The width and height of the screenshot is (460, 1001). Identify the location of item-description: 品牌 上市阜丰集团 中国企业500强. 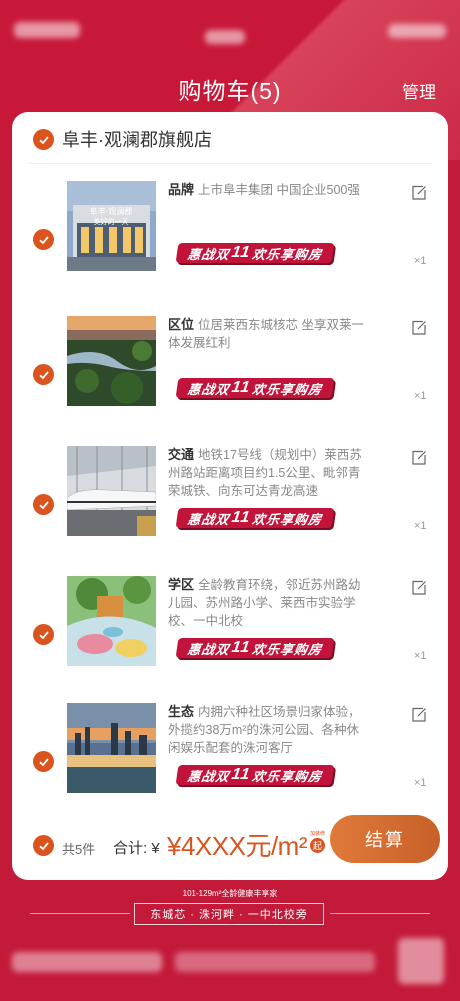
(268, 190).